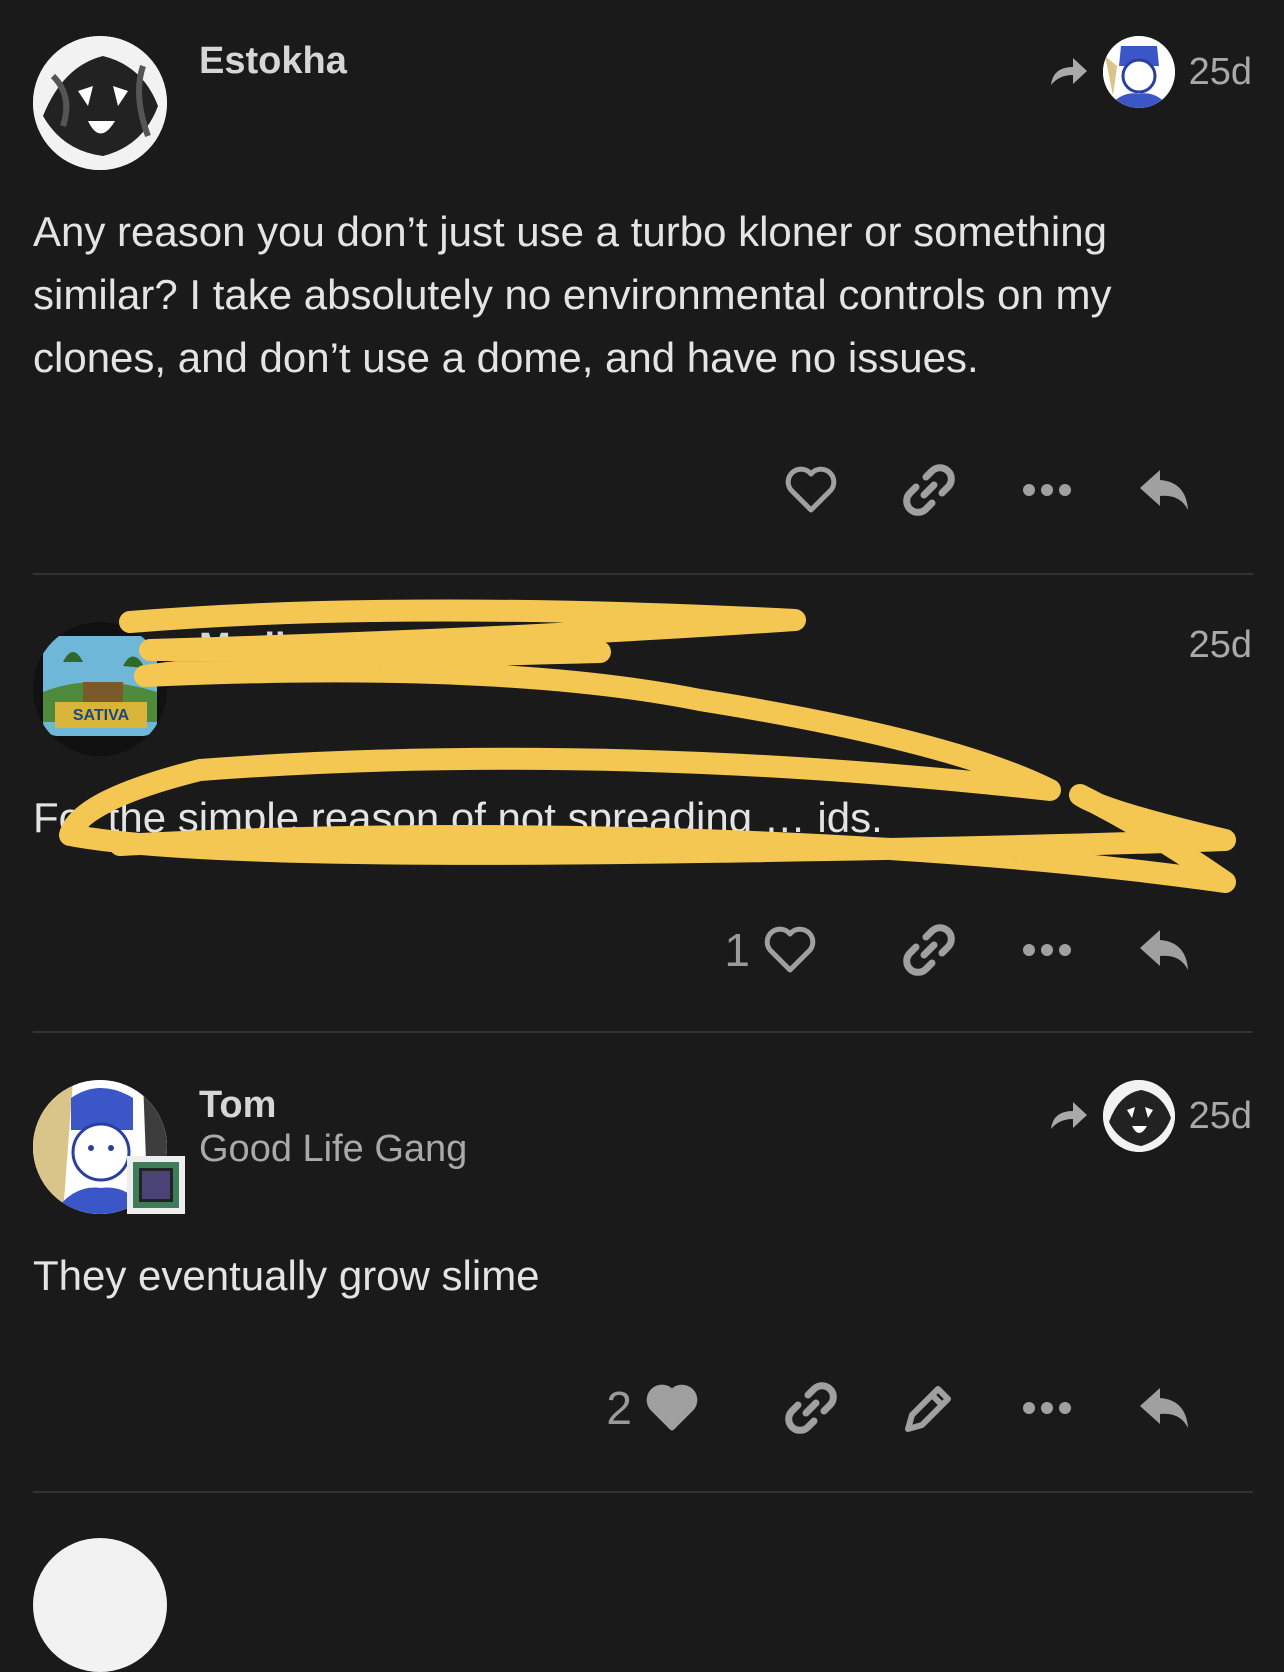  What do you see at coordinates (100, 689) in the screenshot?
I see `avatar: SATIVA` at bounding box center [100, 689].